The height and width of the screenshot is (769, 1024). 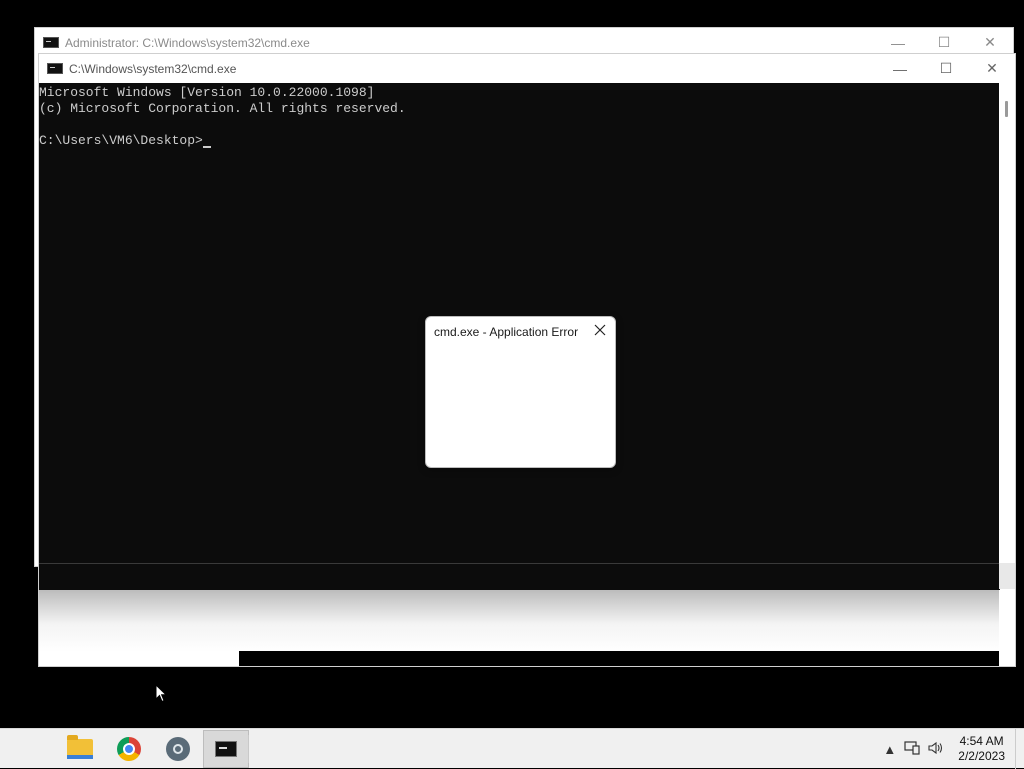 What do you see at coordinates (161, 695) in the screenshot?
I see `mouse-pointer-icon` at bounding box center [161, 695].